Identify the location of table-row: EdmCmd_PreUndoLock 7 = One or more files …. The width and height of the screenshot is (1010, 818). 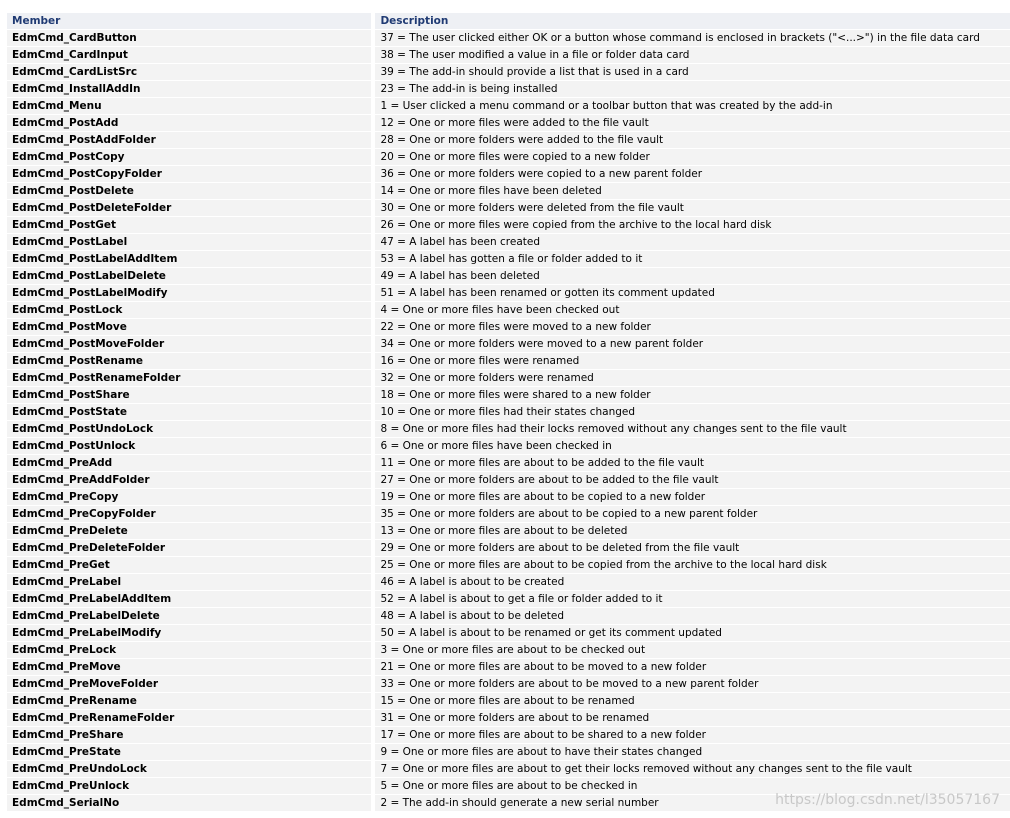
(508, 769).